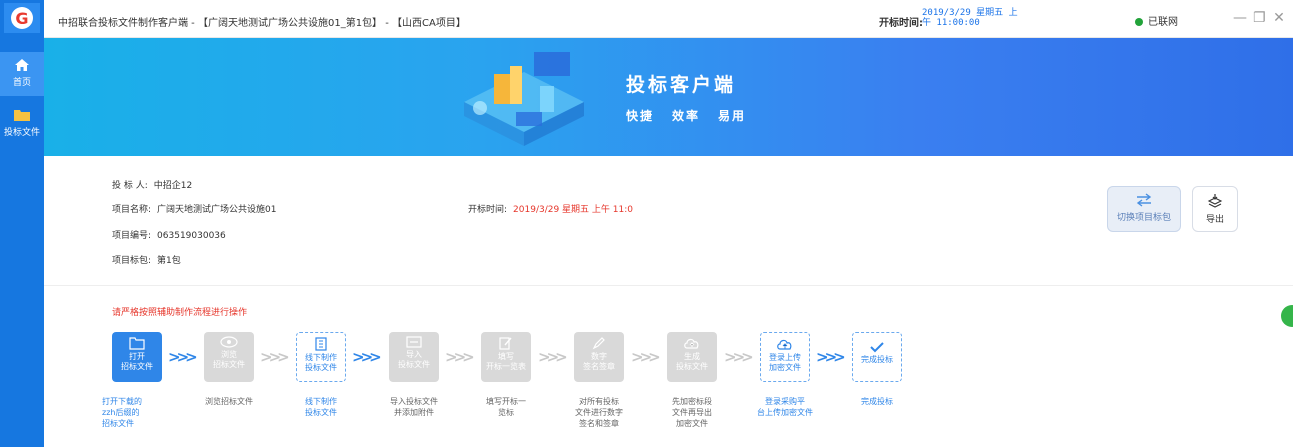  I want to click on open-time-row: 开标时间: 2019/3/29 星期五 上午 11:0, so click(550, 208).